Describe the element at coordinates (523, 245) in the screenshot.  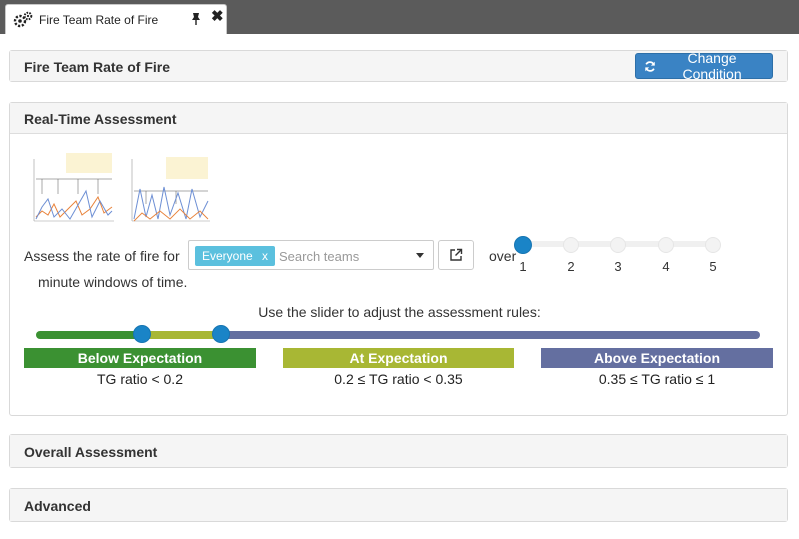
I see `minute-slider-handle` at that location.